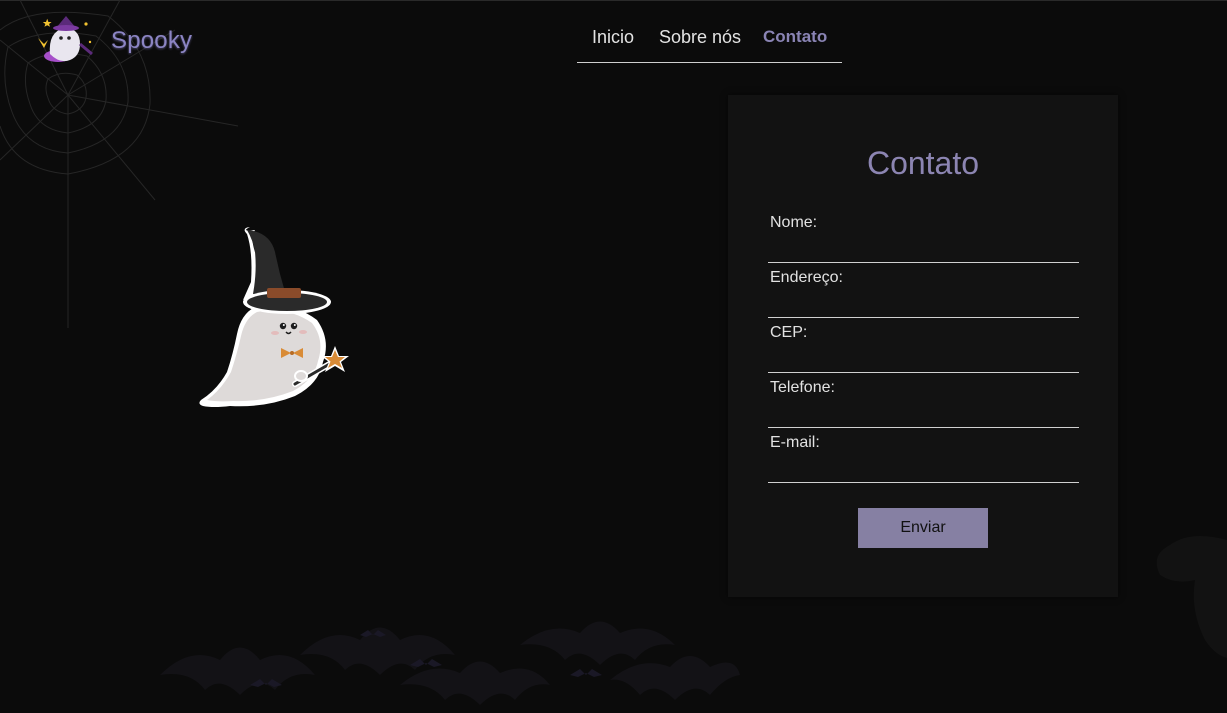 This screenshot has width=1227, height=713. Describe the element at coordinates (923, 528) in the screenshot. I see `submit-button: Enviar` at that location.